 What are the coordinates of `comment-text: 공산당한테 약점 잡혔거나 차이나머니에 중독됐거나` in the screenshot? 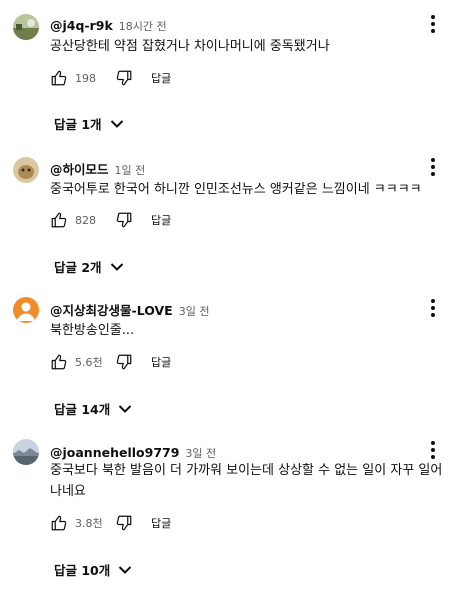 It's located at (190, 46).